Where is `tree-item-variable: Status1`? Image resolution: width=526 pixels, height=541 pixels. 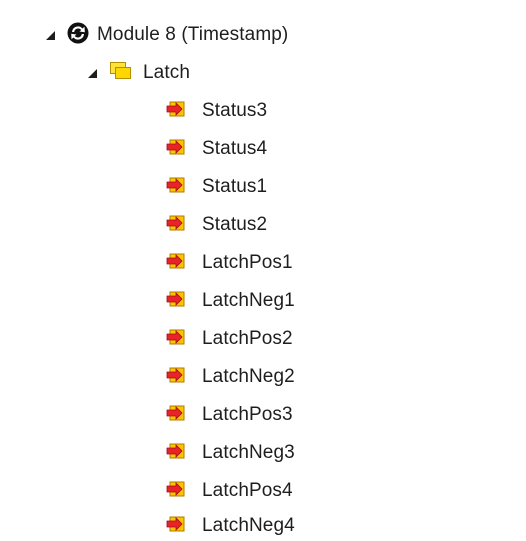
tree-item-variable: Status1 is located at coordinates (216, 187).